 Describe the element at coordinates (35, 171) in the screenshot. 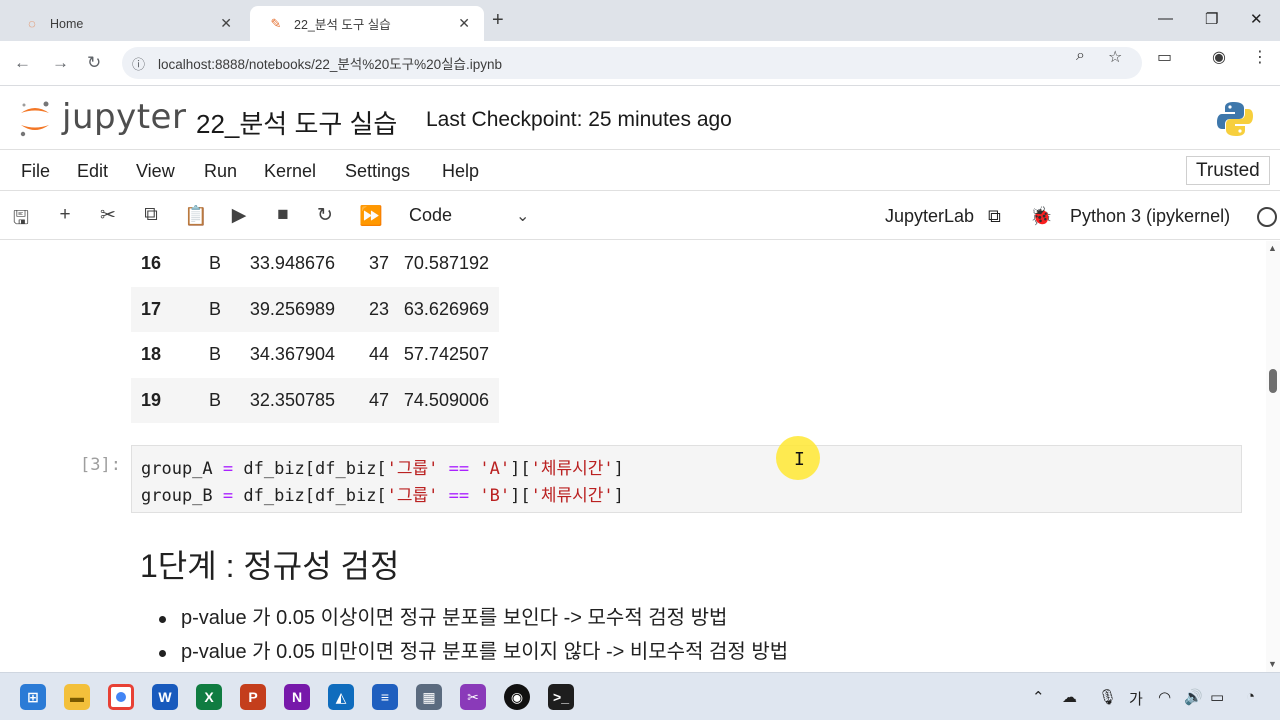

I see `menu-file: File` at that location.